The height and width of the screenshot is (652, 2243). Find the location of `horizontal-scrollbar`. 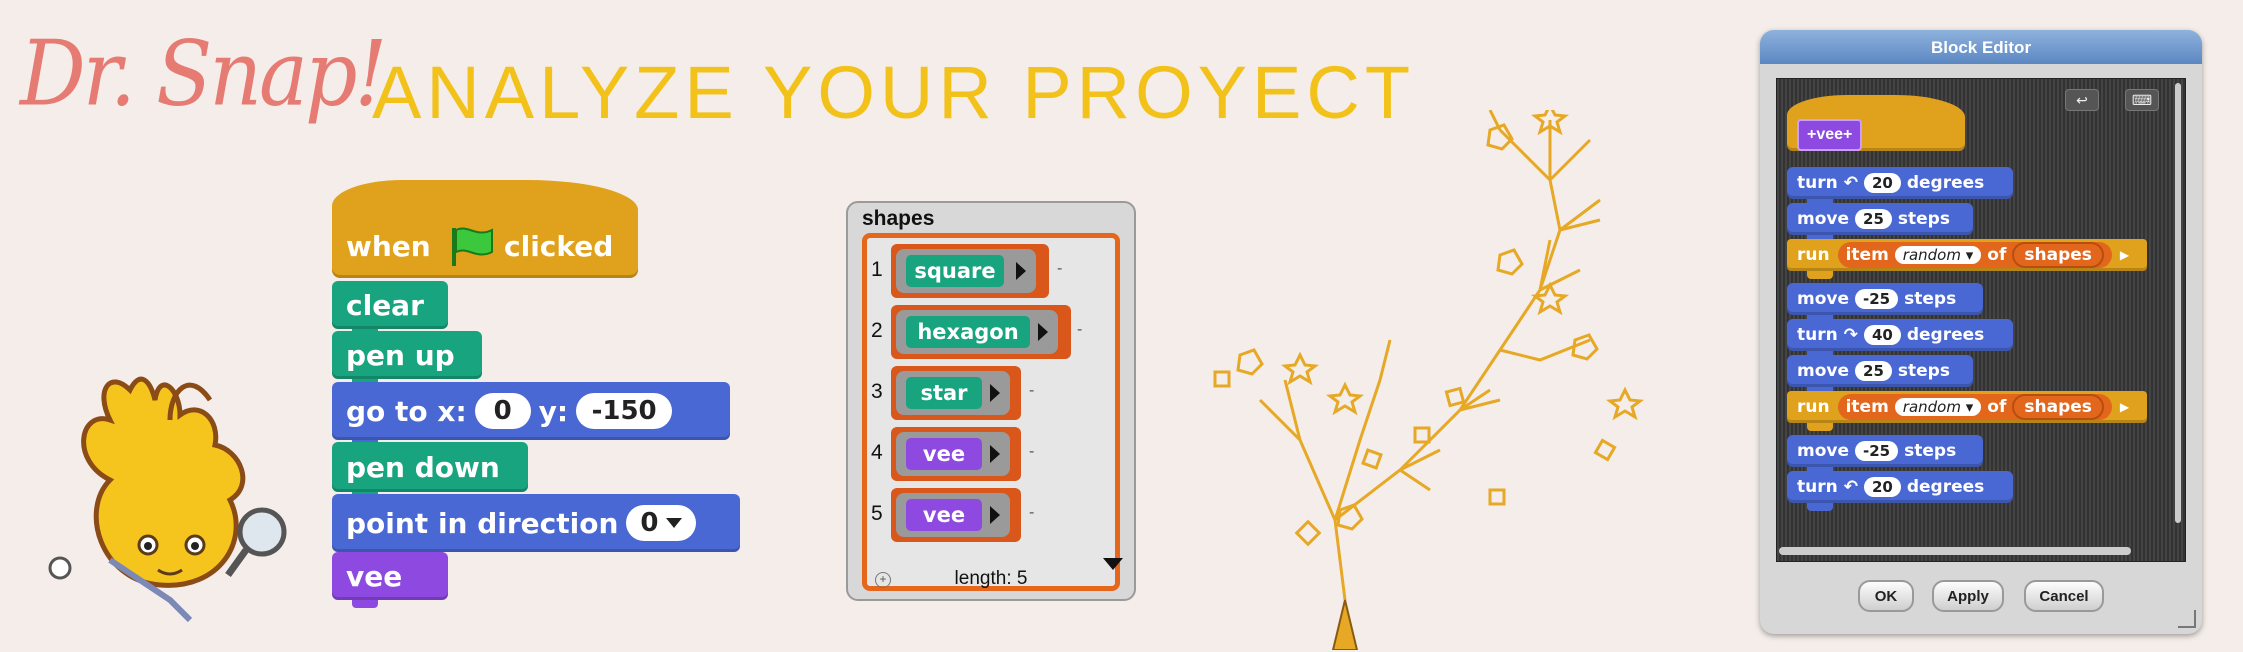

horizontal-scrollbar is located at coordinates (1955, 551).